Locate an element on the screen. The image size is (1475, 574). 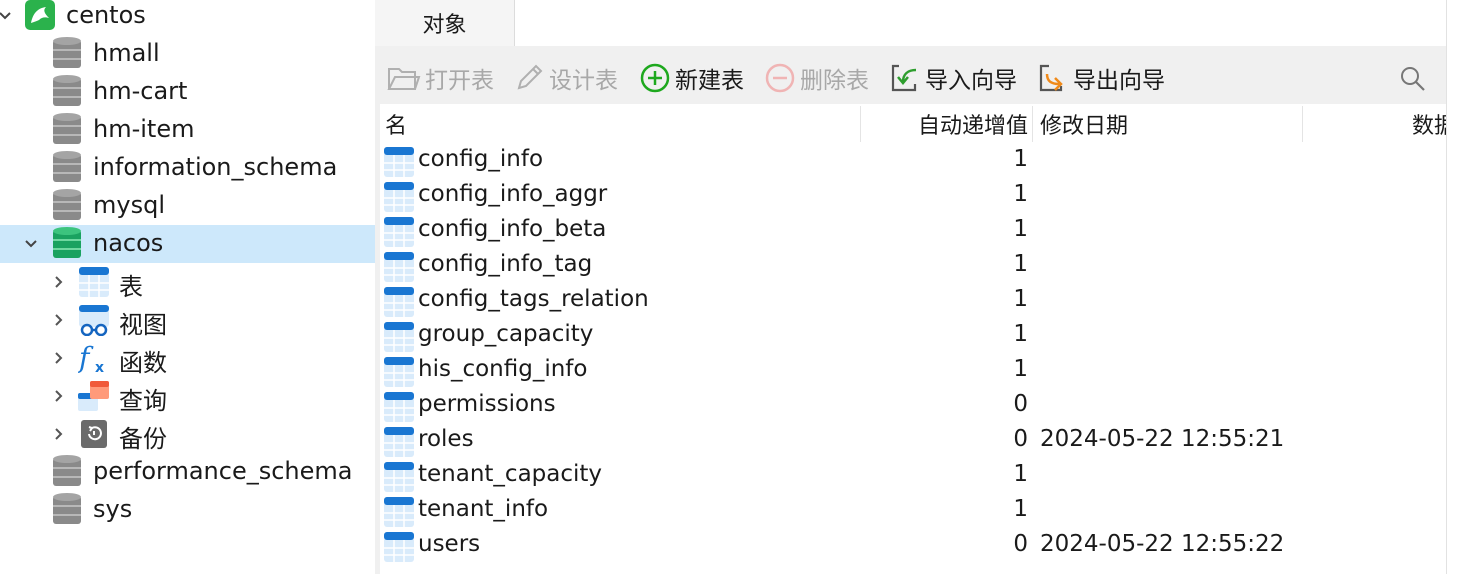
cell-table-name: config_info is located at coordinates (481, 159).